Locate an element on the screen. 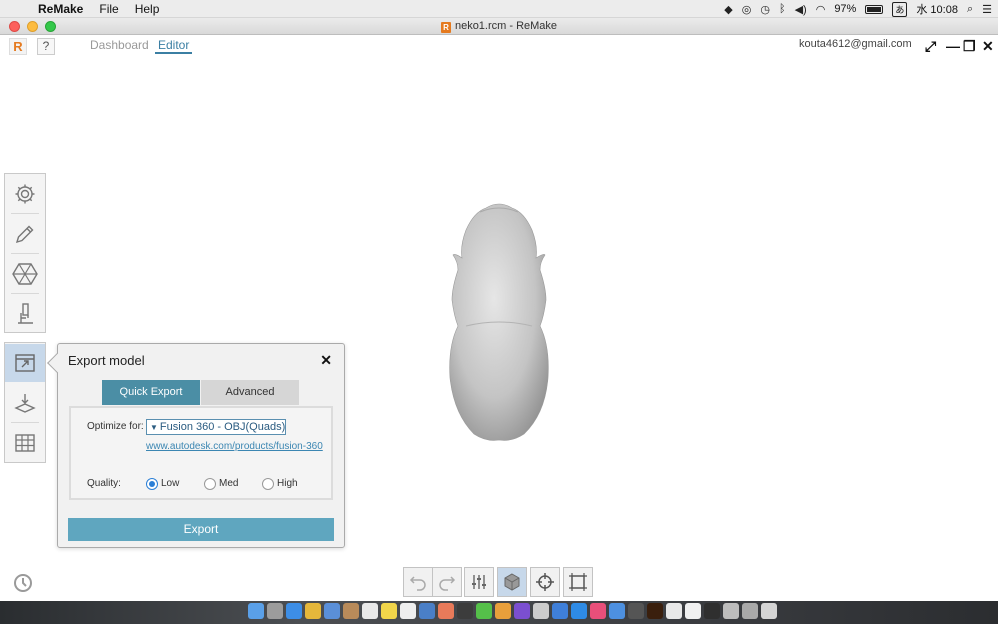 This screenshot has width=998, height=624. optimize-select: ▼ Fusion 360 - OBJ(Quads) is located at coordinates (216, 427).